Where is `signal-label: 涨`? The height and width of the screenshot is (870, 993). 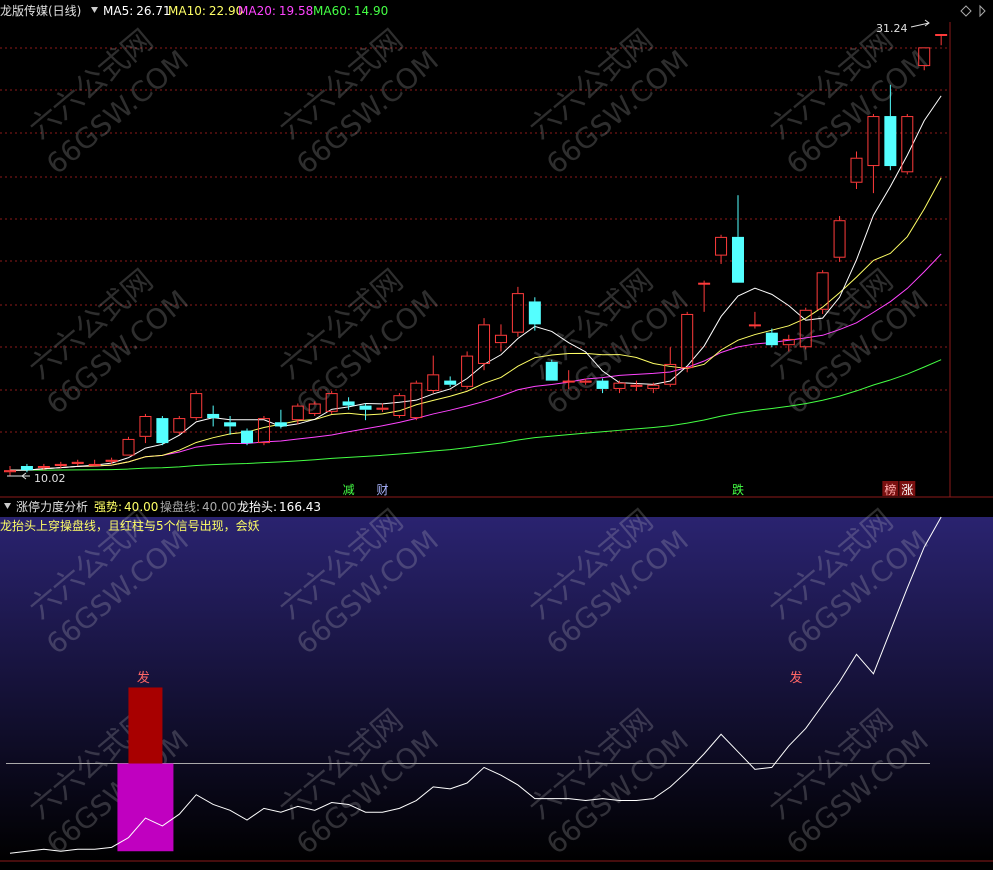
signal-label: 涨 is located at coordinates (907, 489).